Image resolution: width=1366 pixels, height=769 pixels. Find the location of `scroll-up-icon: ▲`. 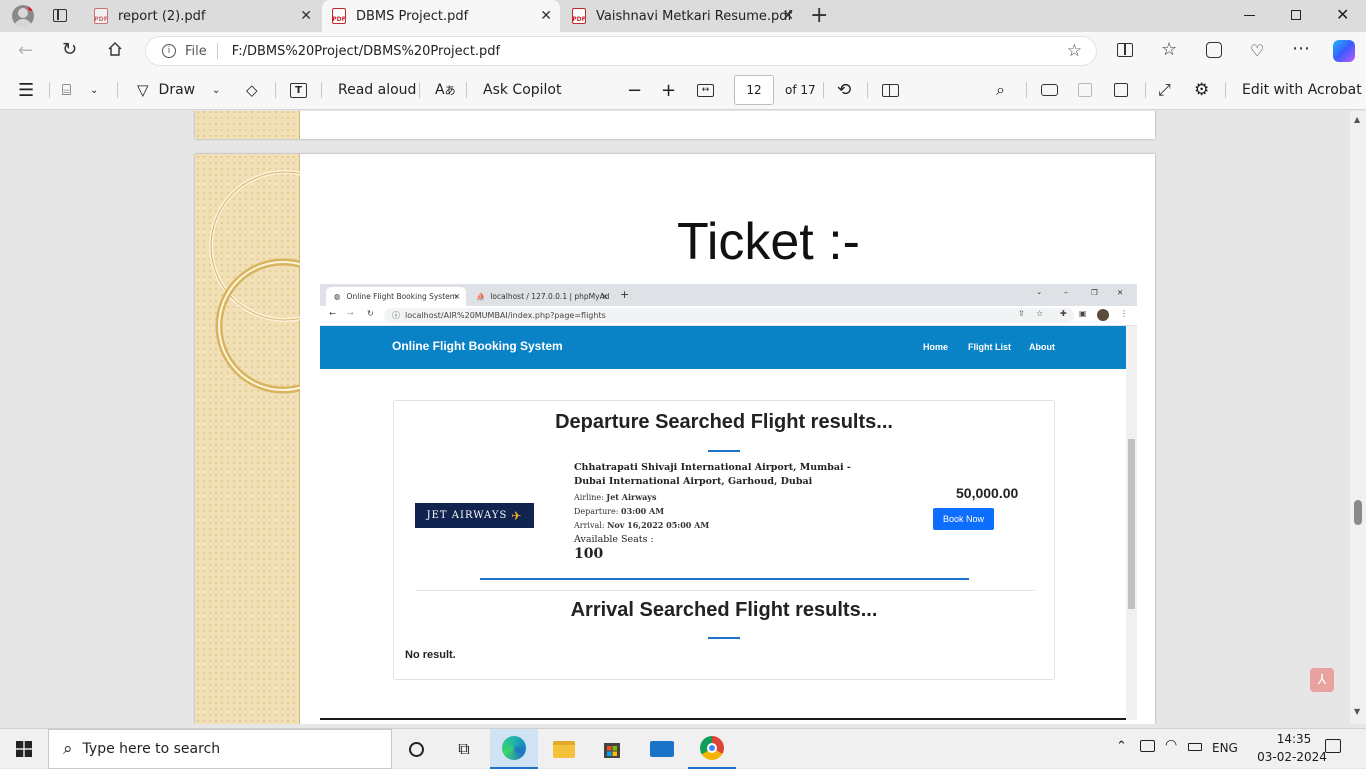

scroll-up-icon: ▲ is located at coordinates (1357, 119).